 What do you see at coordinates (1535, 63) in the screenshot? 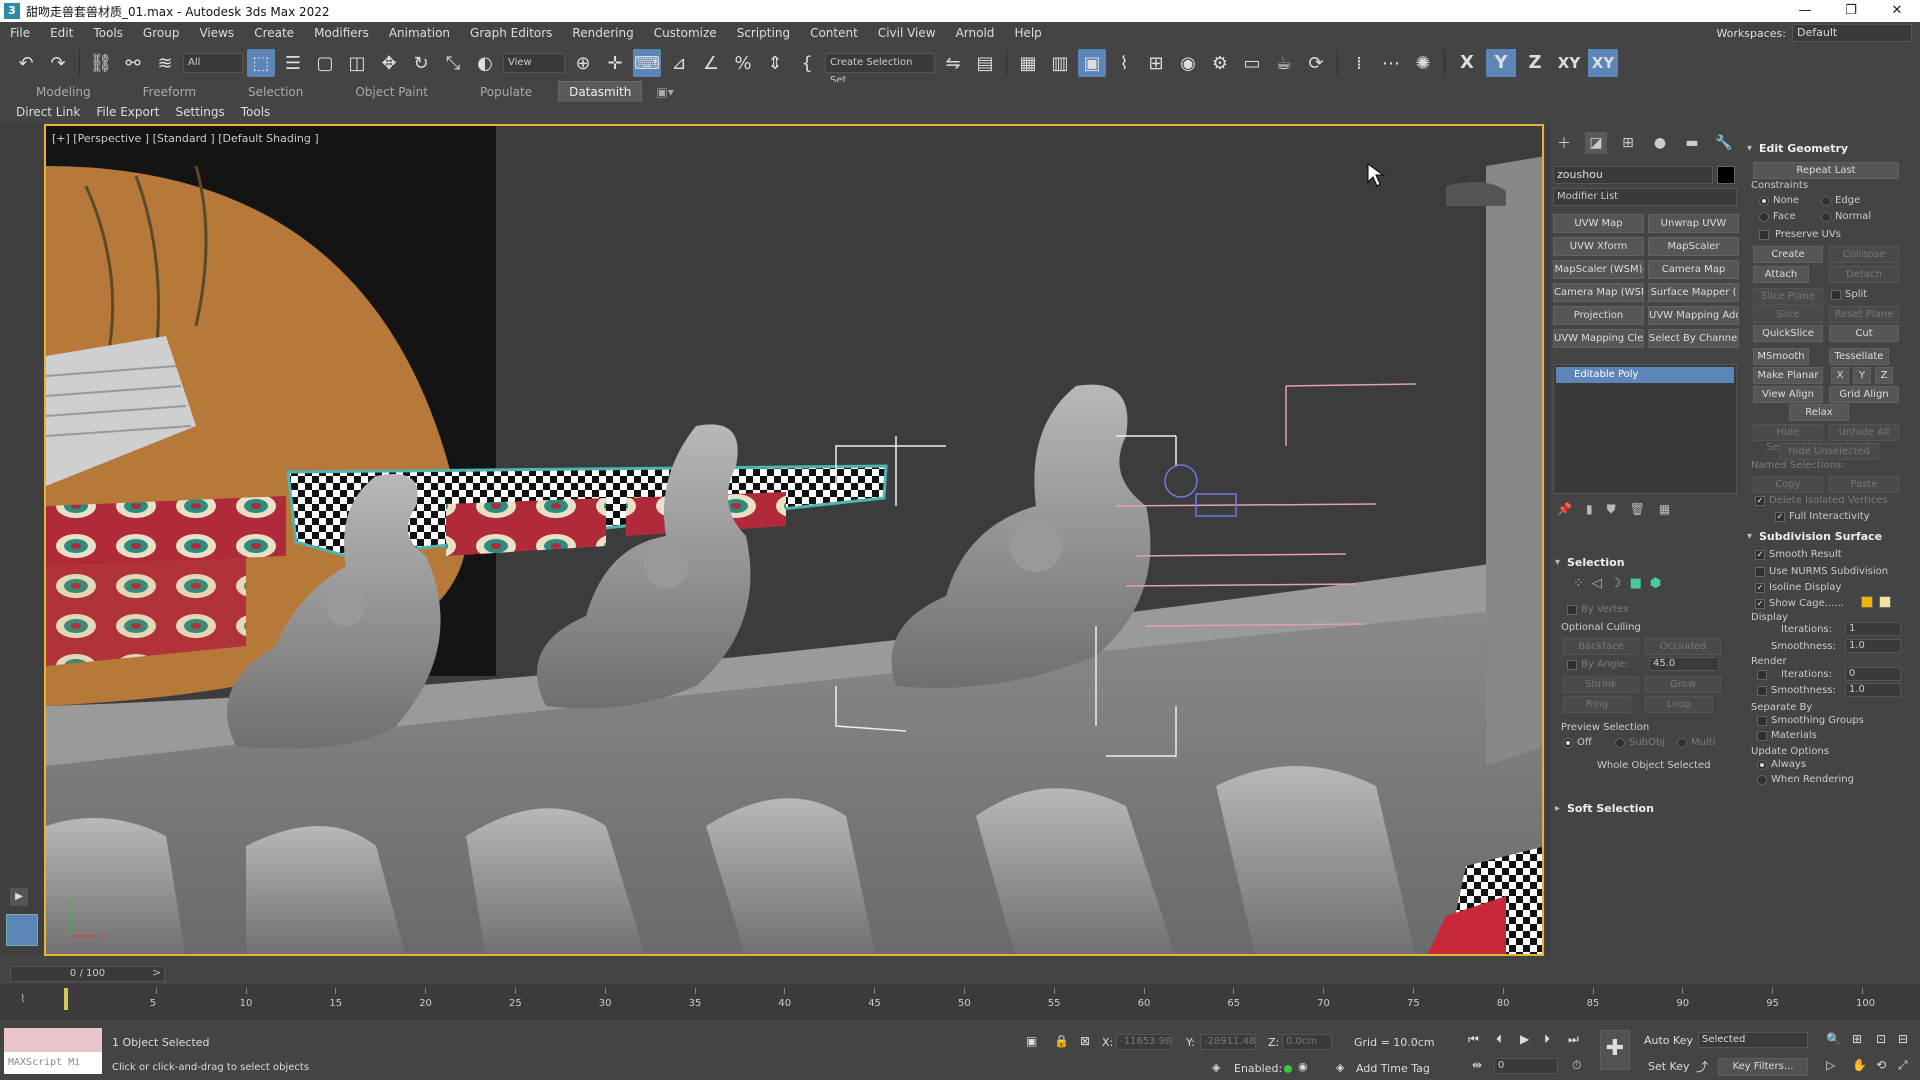
I see `axis-z-button: Z` at bounding box center [1535, 63].